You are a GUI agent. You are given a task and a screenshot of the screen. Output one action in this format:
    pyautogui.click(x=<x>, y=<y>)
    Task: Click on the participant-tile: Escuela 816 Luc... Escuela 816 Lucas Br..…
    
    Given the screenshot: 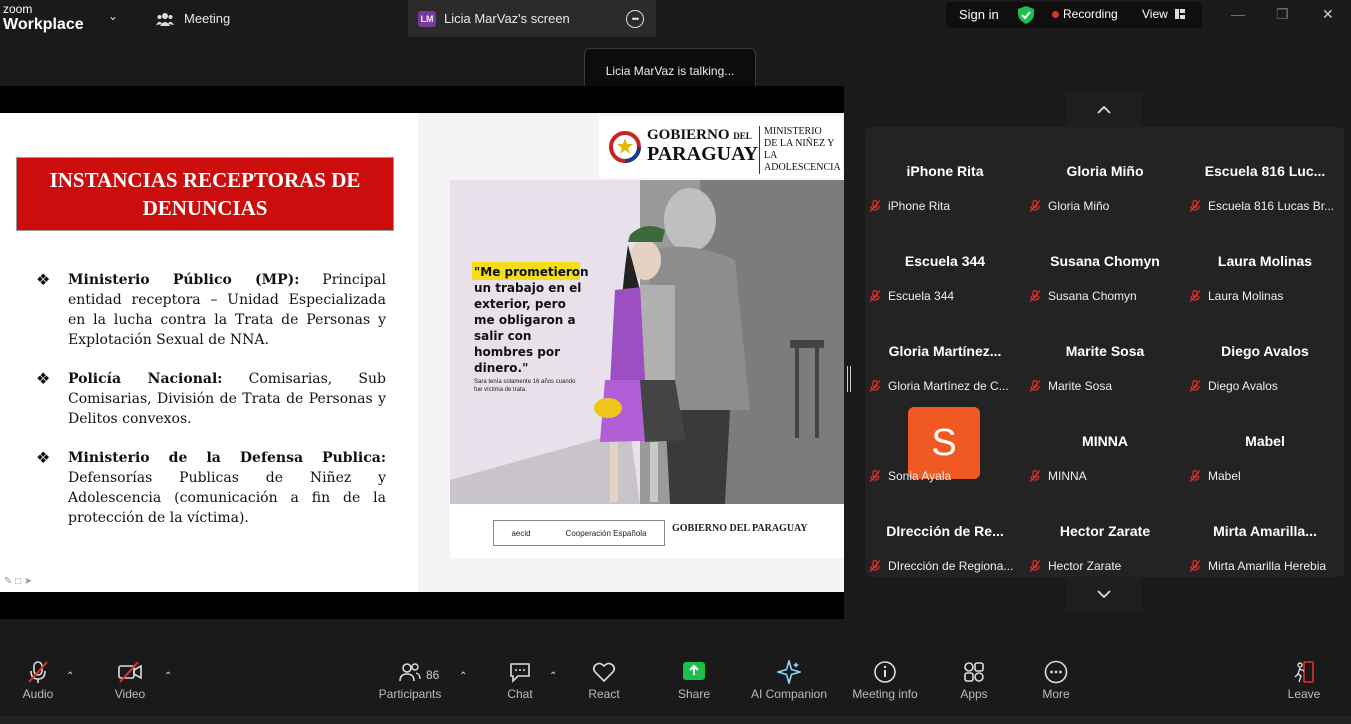 What is the action you would take?
    pyautogui.click(x=1264, y=172)
    